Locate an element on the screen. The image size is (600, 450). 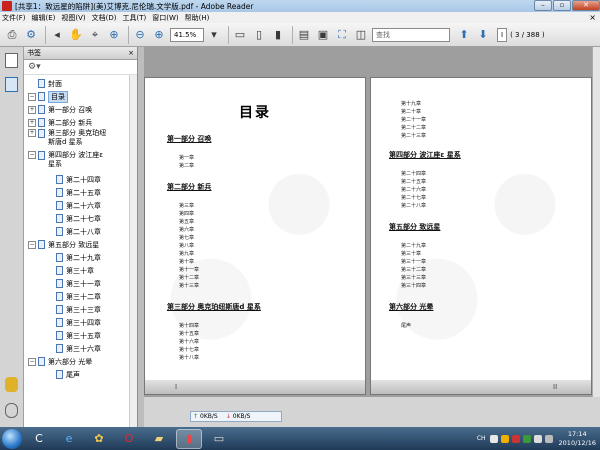
print-icon: ⎙ is located at coordinates (12, 35).